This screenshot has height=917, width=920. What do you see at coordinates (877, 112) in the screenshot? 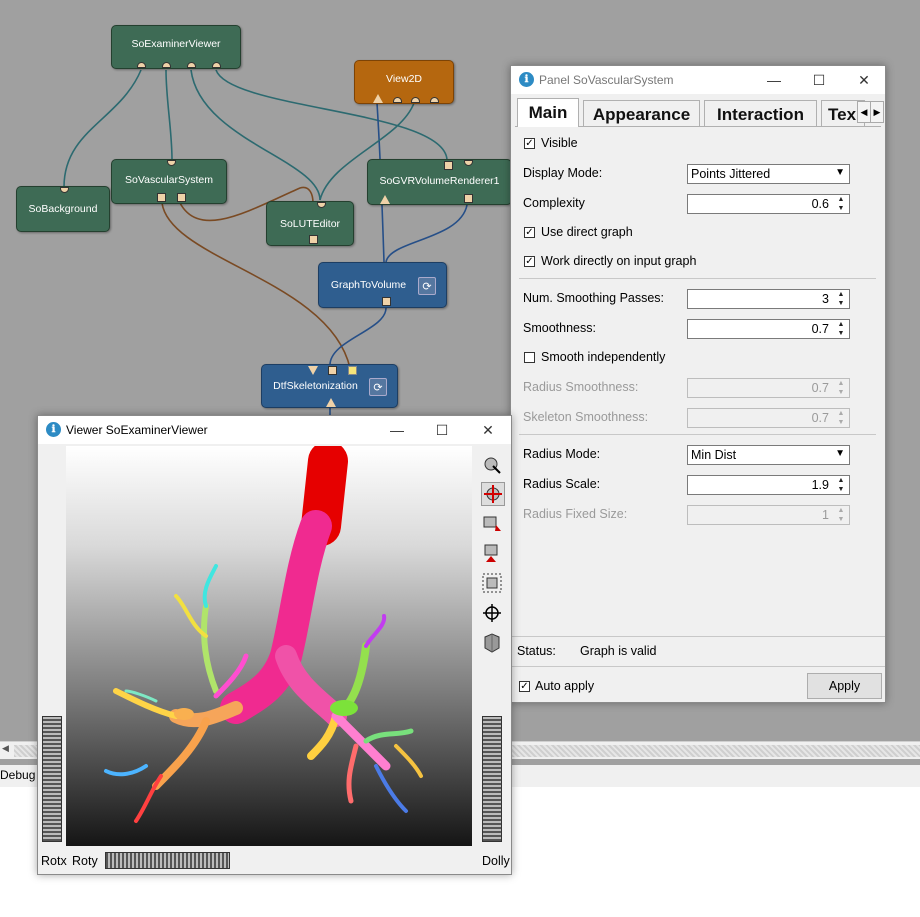
I see `tab-scroll-right-icon: ▶` at bounding box center [877, 112].